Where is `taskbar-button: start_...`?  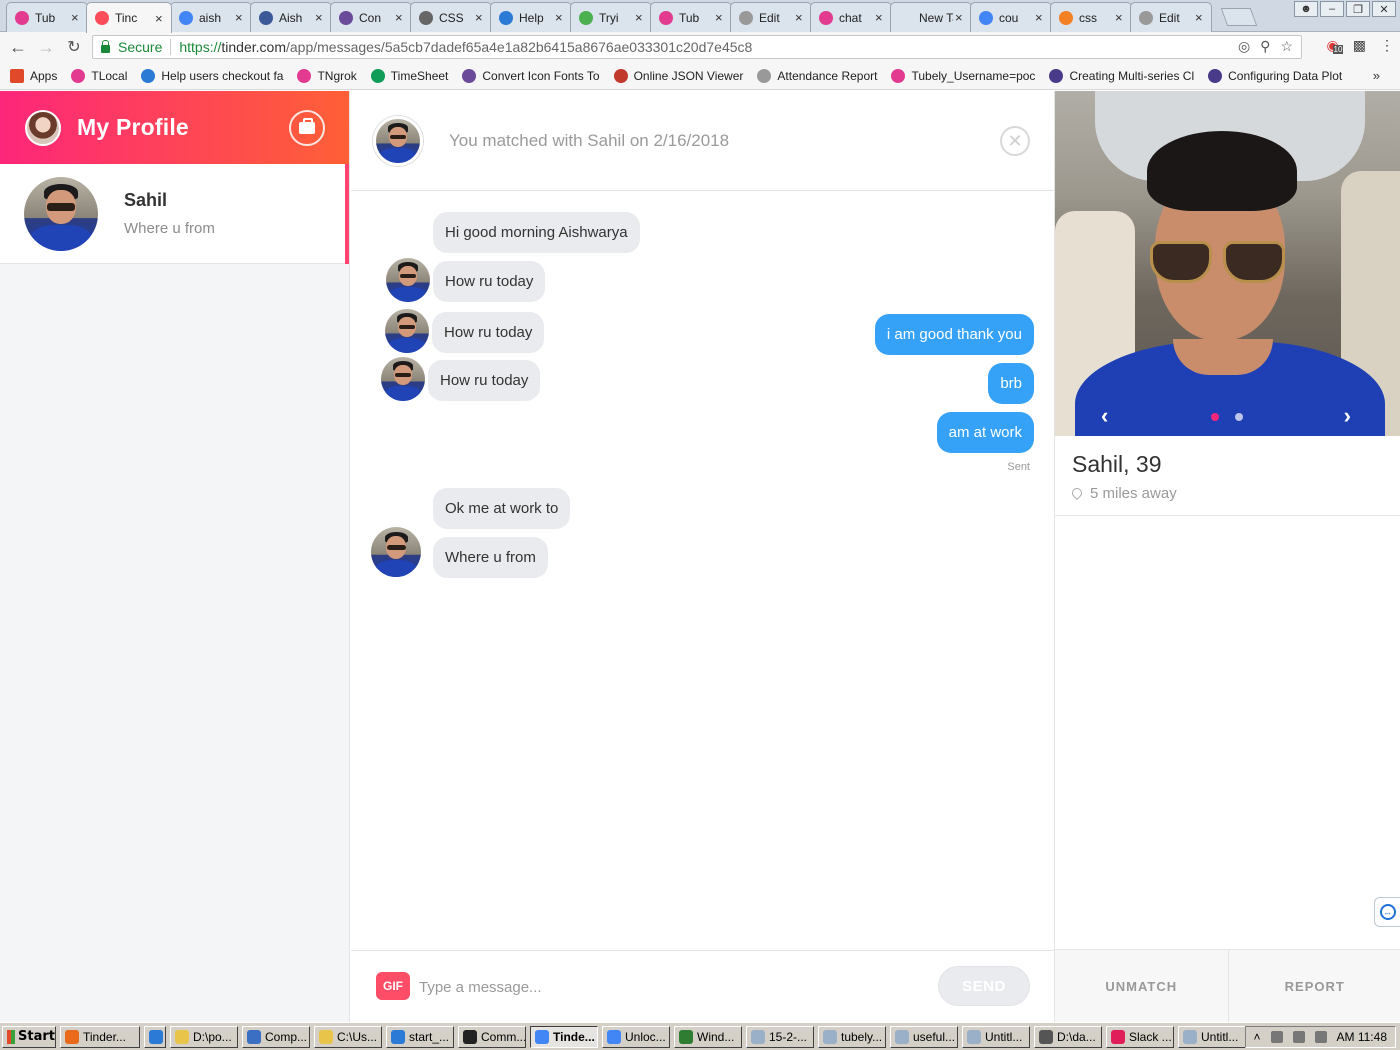
taskbar-button: start_... is located at coordinates (420, 1036).